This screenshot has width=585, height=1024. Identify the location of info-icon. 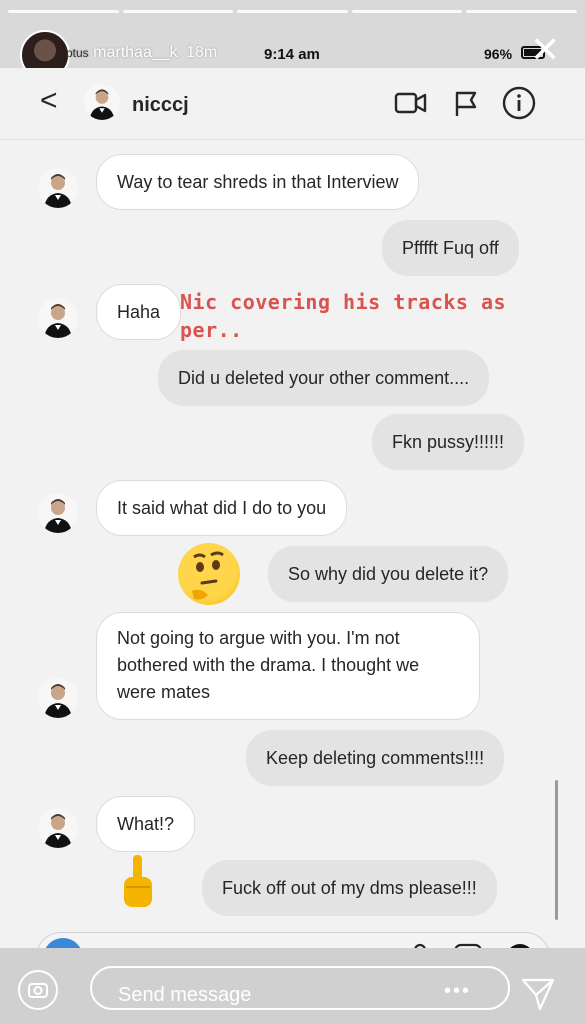
(519, 103).